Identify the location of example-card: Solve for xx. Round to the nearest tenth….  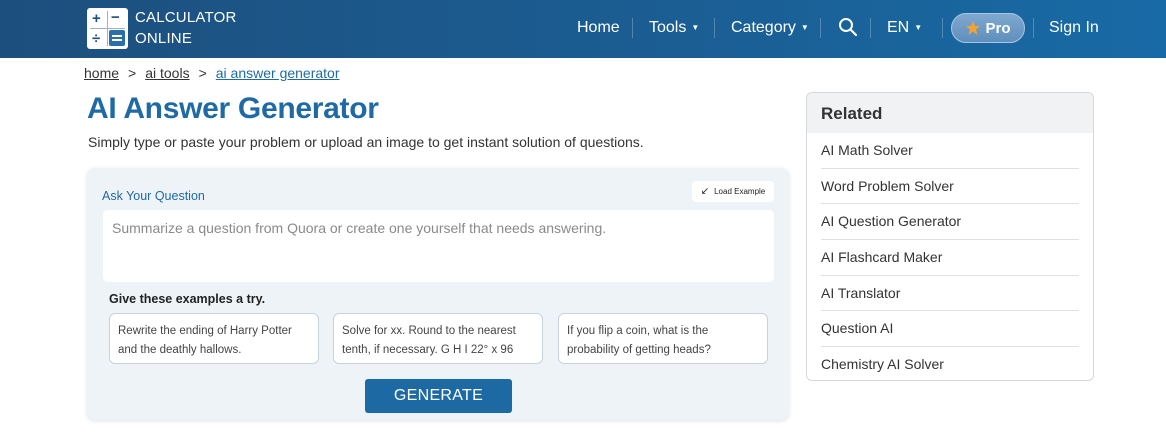
(438, 338).